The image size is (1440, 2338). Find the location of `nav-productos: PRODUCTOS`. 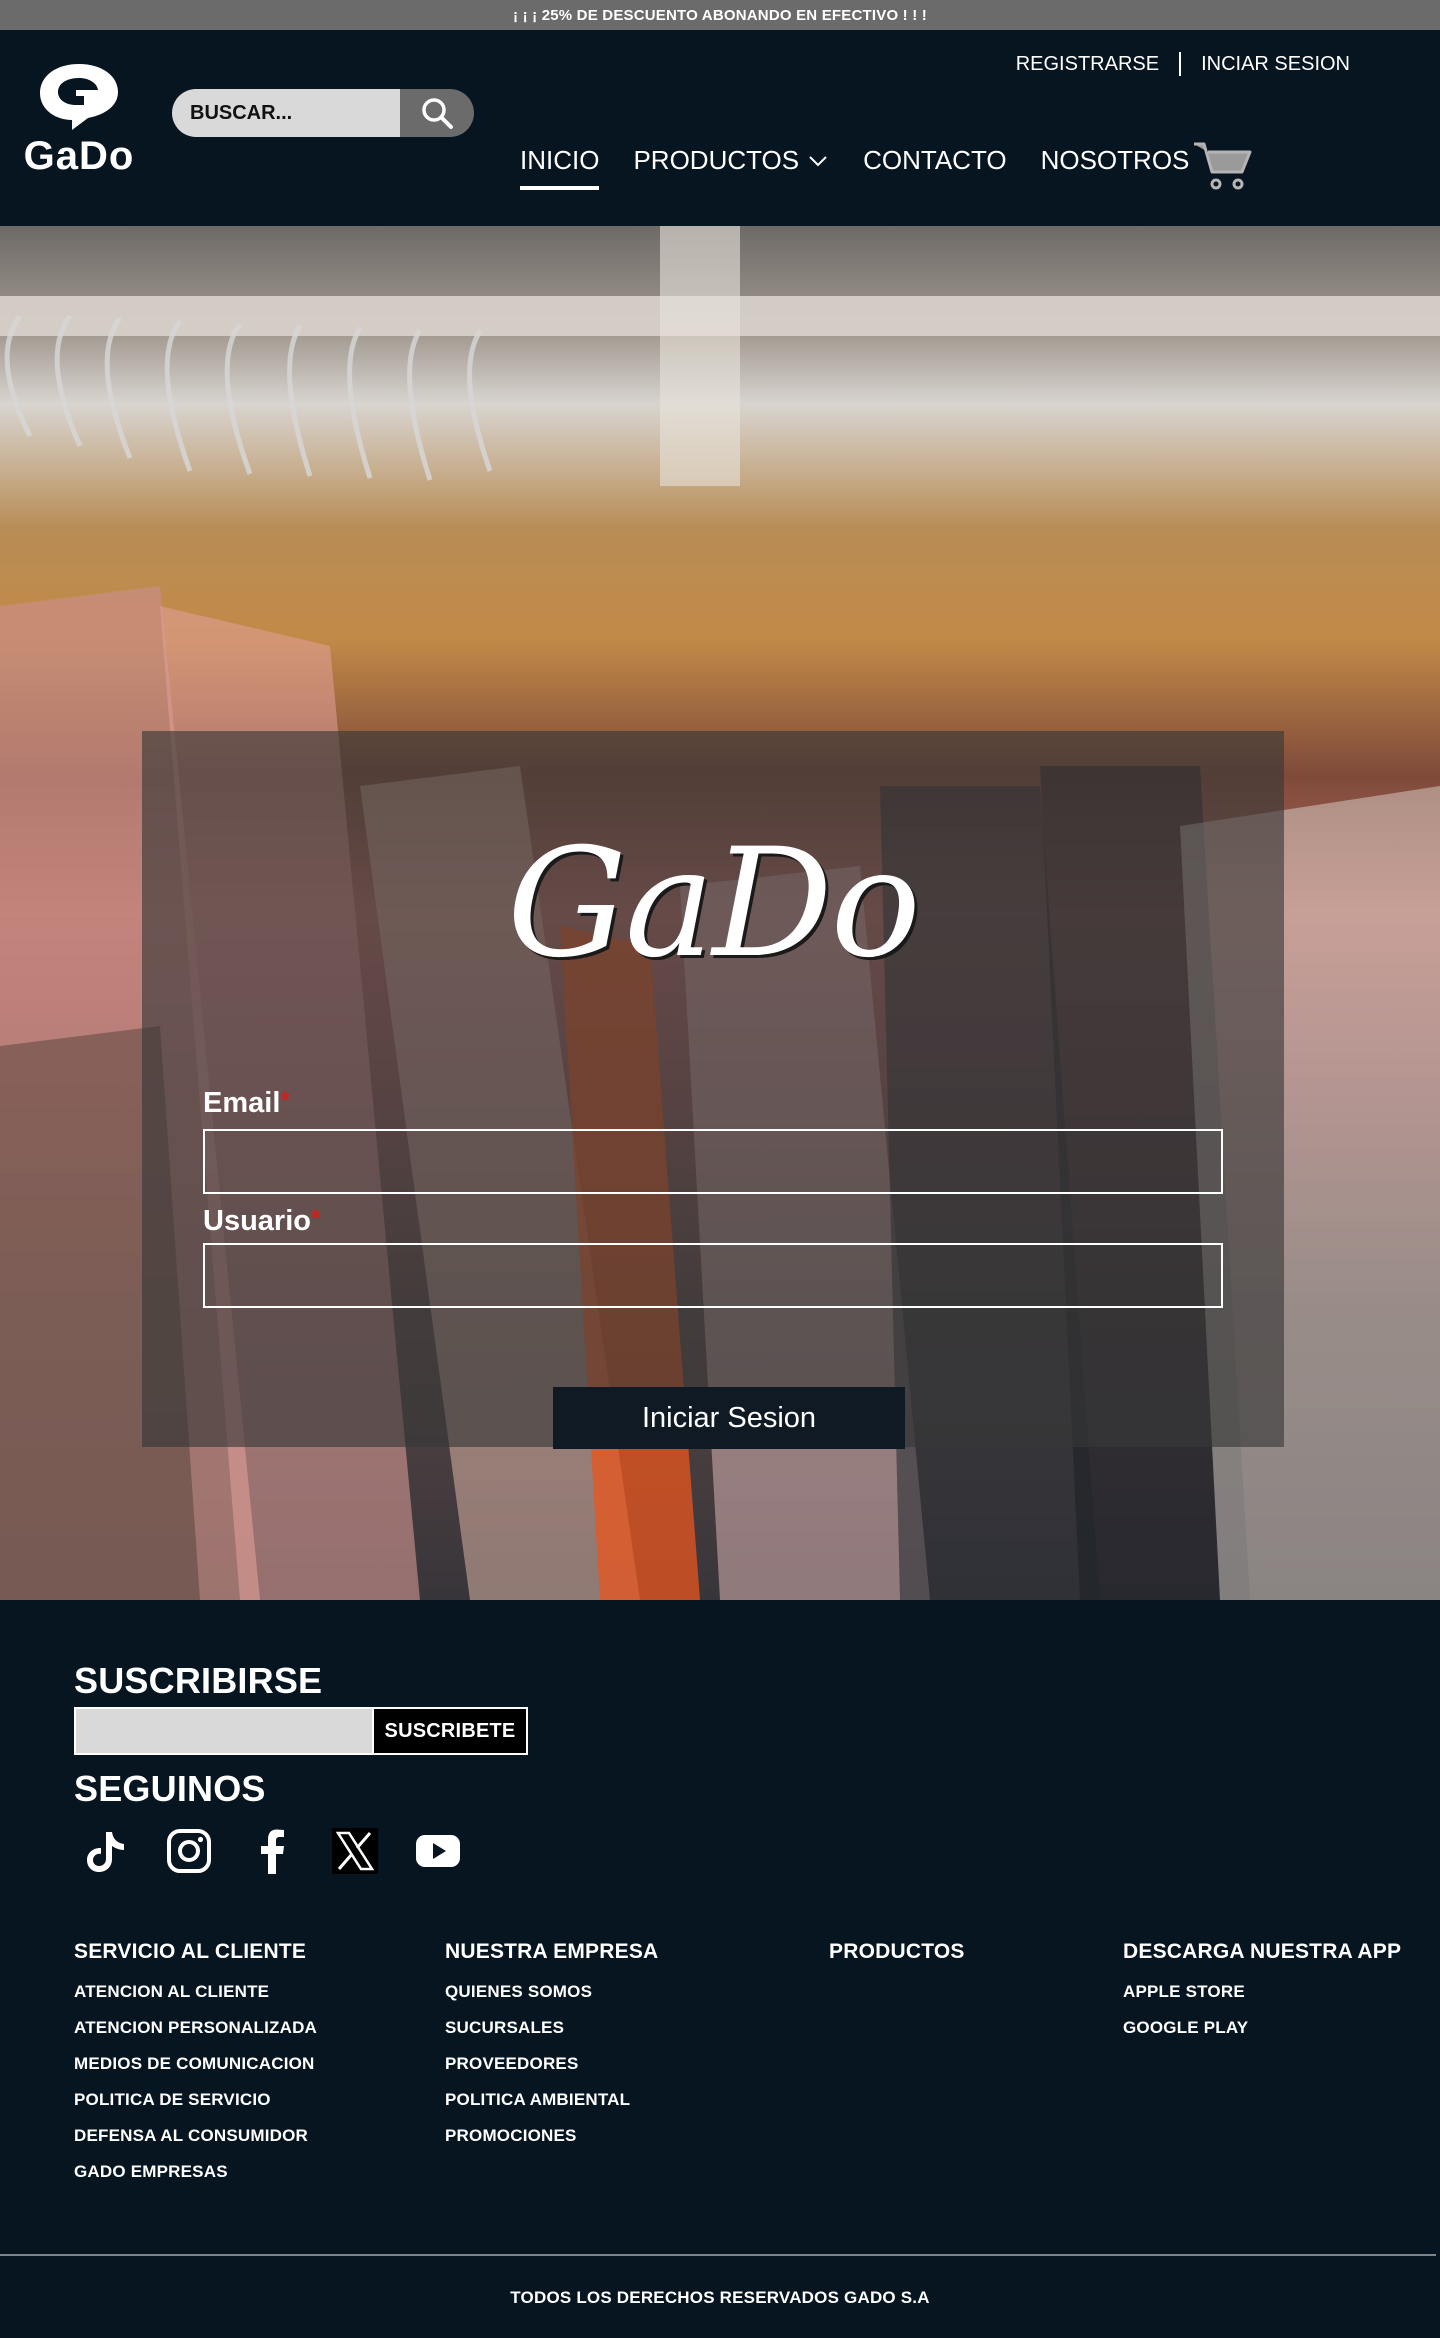

nav-productos: PRODUCTOS is located at coordinates (731, 167).